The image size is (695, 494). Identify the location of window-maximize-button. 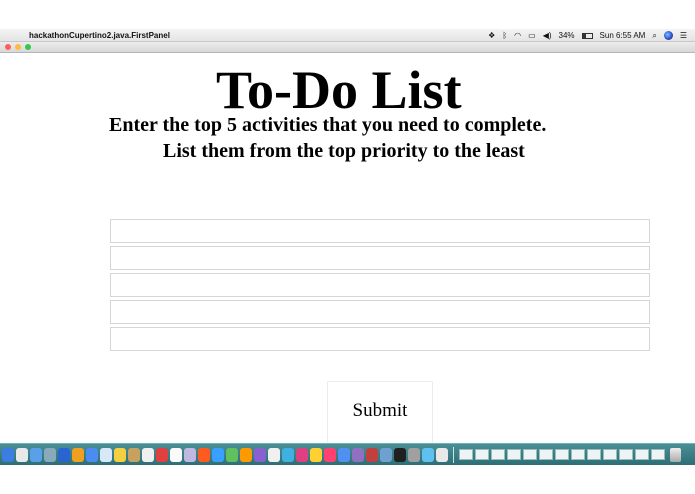
(28, 47).